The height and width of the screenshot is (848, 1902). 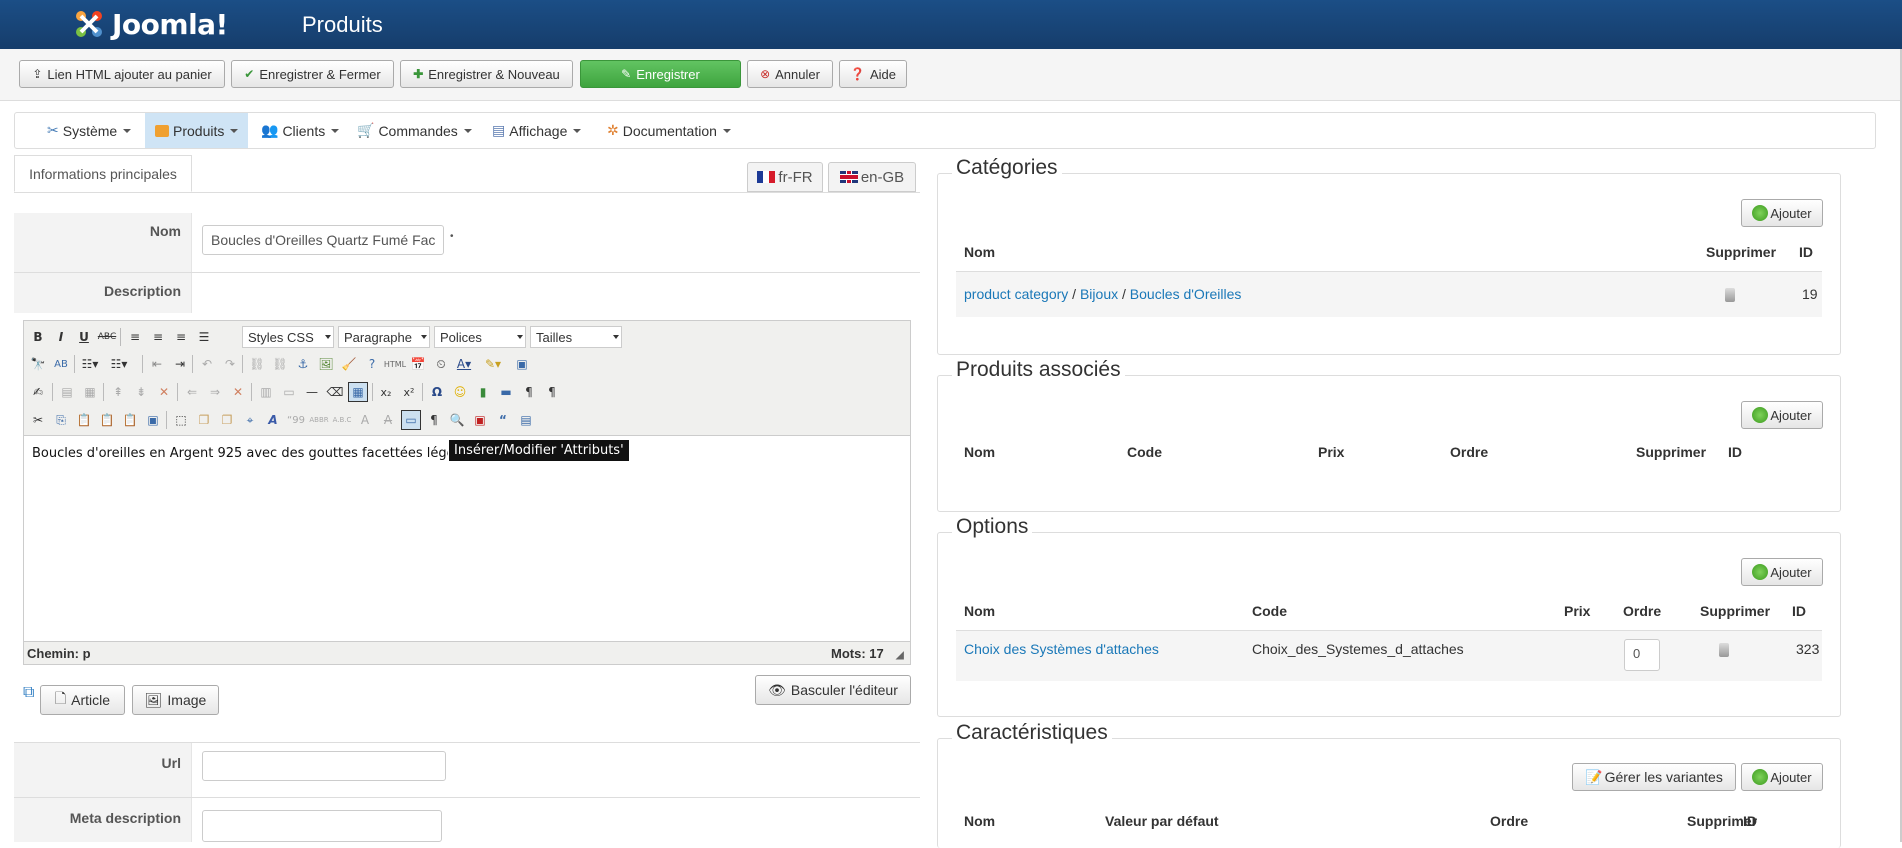 What do you see at coordinates (130, 420) in the screenshot?
I see `paste-word-icon: 📋` at bounding box center [130, 420].